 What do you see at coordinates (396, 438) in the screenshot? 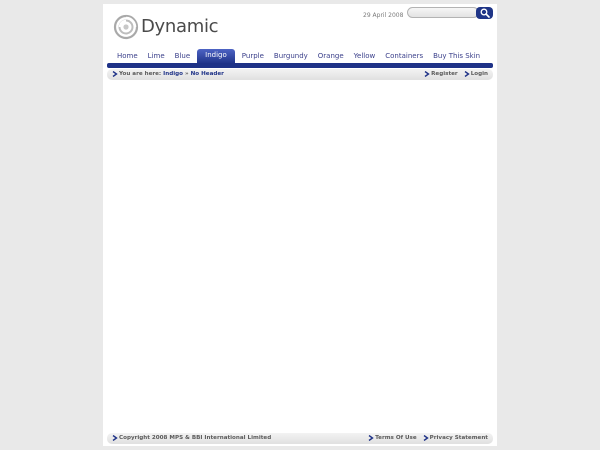
I see `terms-of-use-link: Terms Of Use` at bounding box center [396, 438].